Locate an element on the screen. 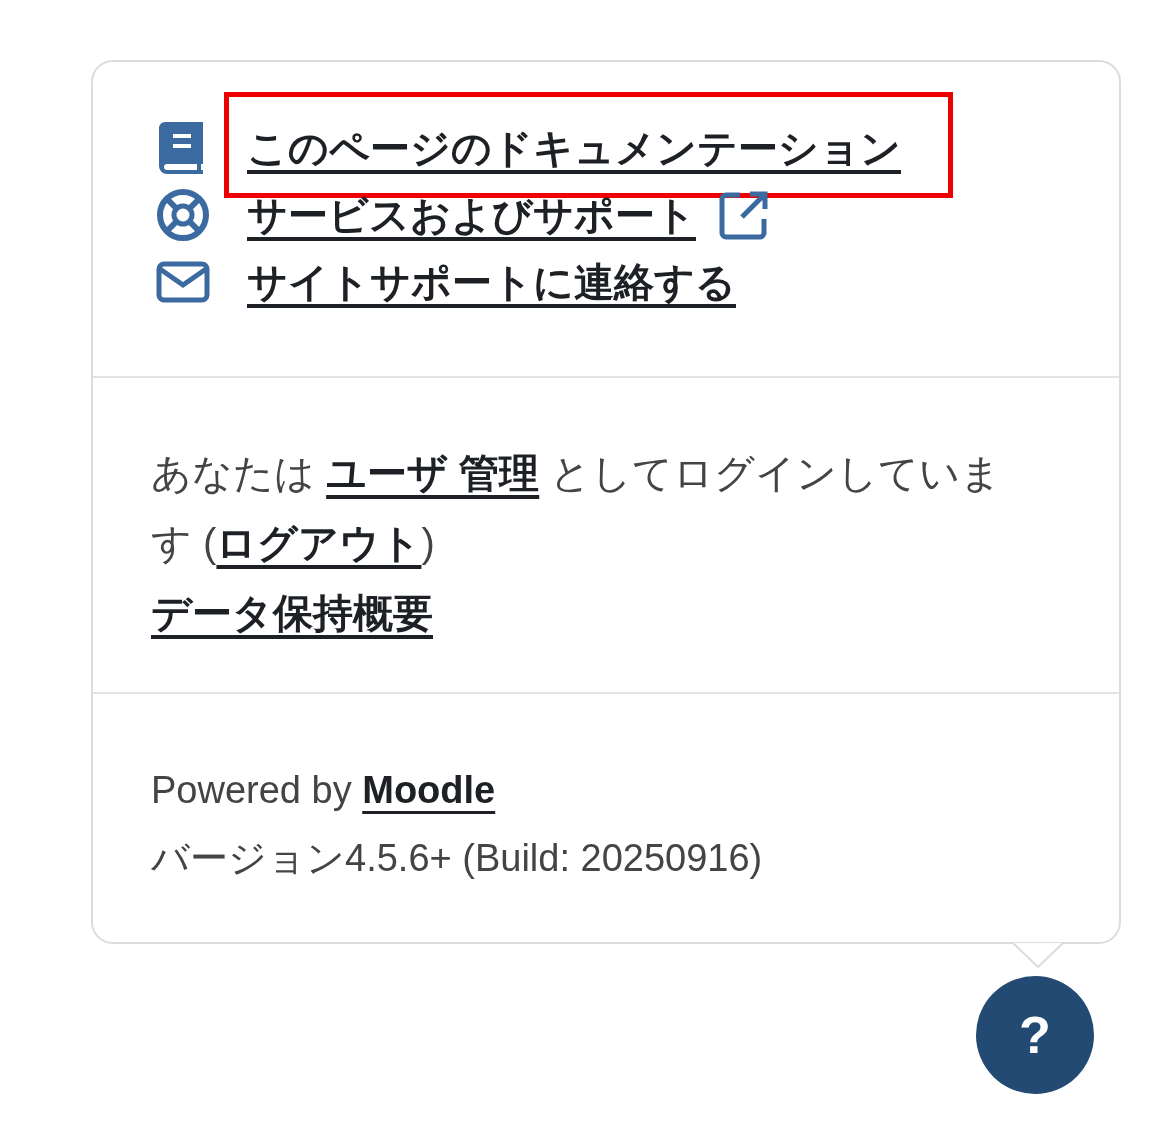 The height and width of the screenshot is (1135, 1166). login-info: あなたは ユーザ 管理 としてログインしています (ログアウト) is located at coordinates (577, 508).